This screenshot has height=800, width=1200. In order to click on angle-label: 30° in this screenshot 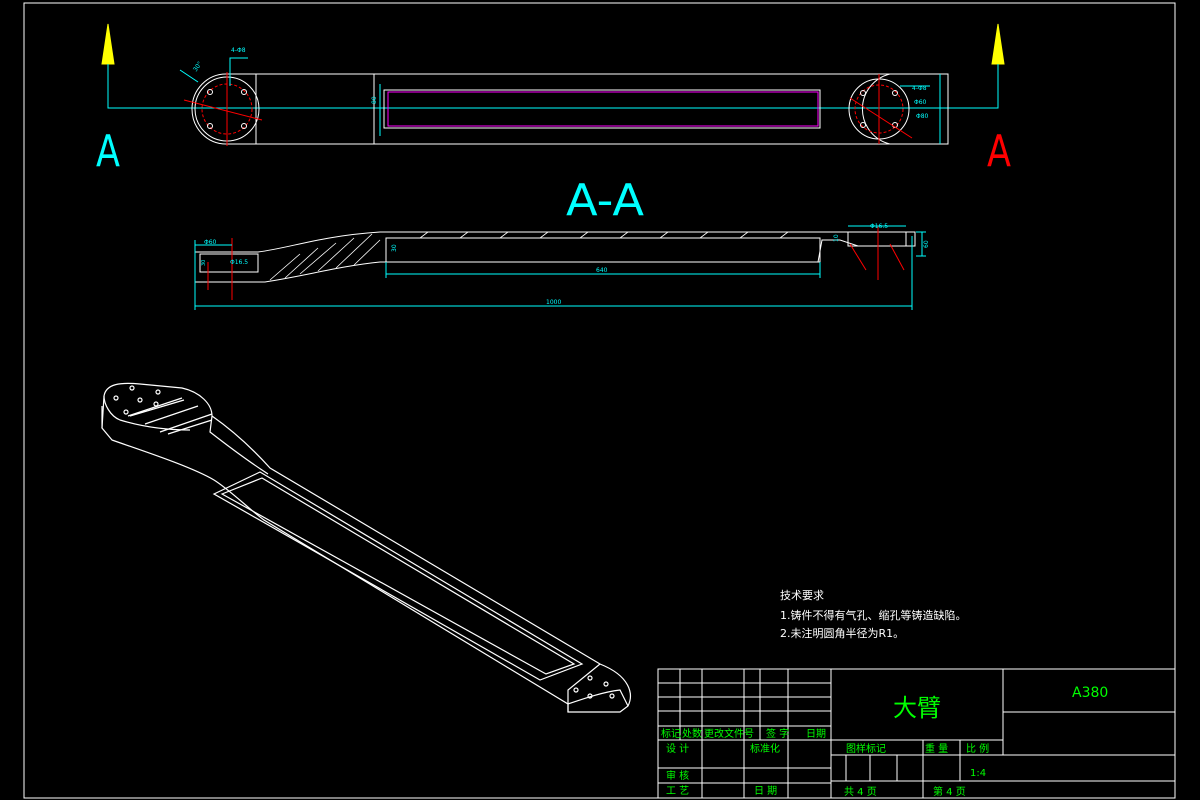, I will do `click(198, 66)`.